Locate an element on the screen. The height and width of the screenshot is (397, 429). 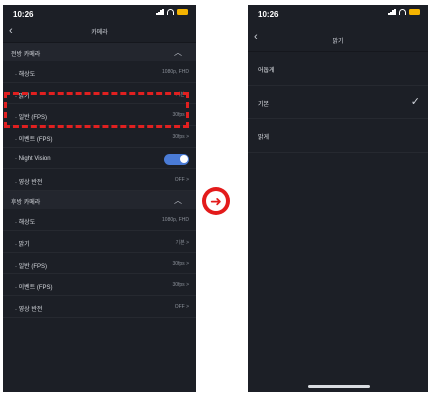
front-camera-section: 전방 카메라 ︿ is located at coordinates (99, 52).